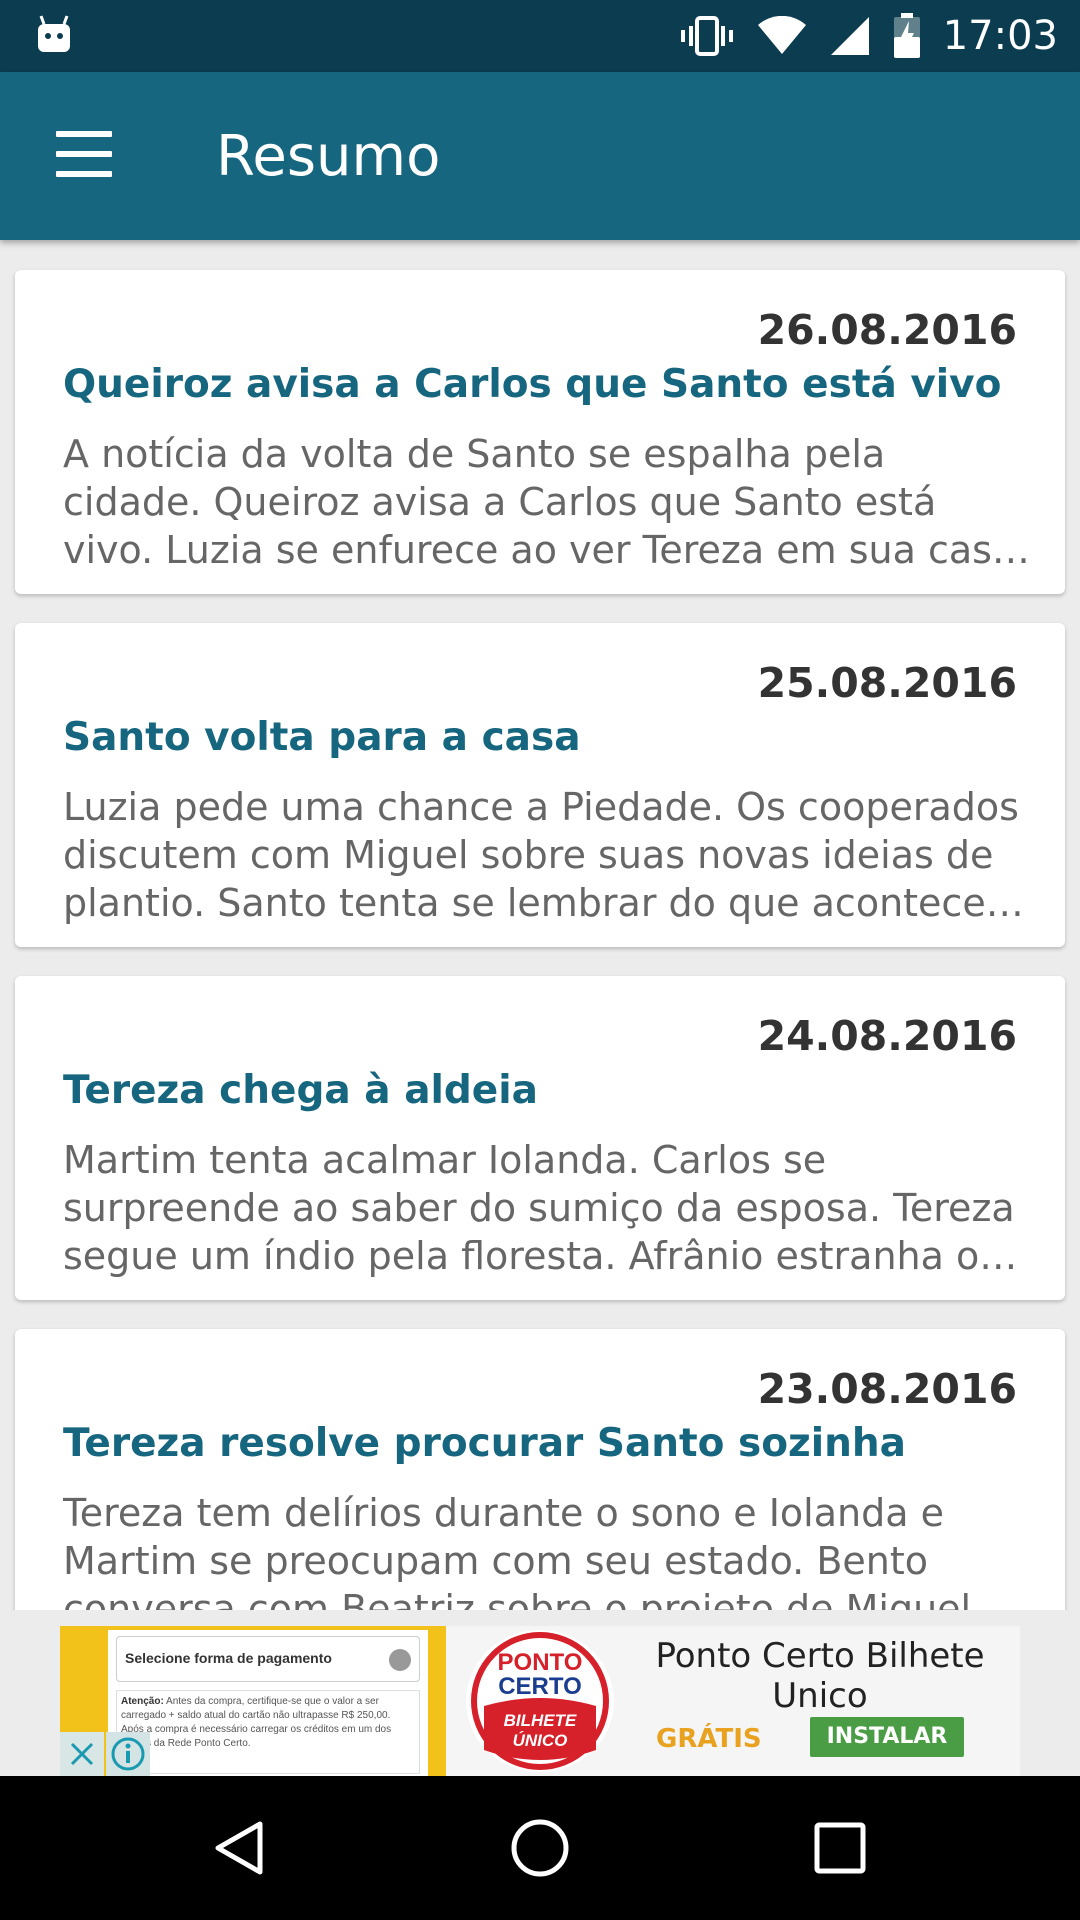  What do you see at coordinates (328, 156) in the screenshot?
I see `page-title: Resumo` at bounding box center [328, 156].